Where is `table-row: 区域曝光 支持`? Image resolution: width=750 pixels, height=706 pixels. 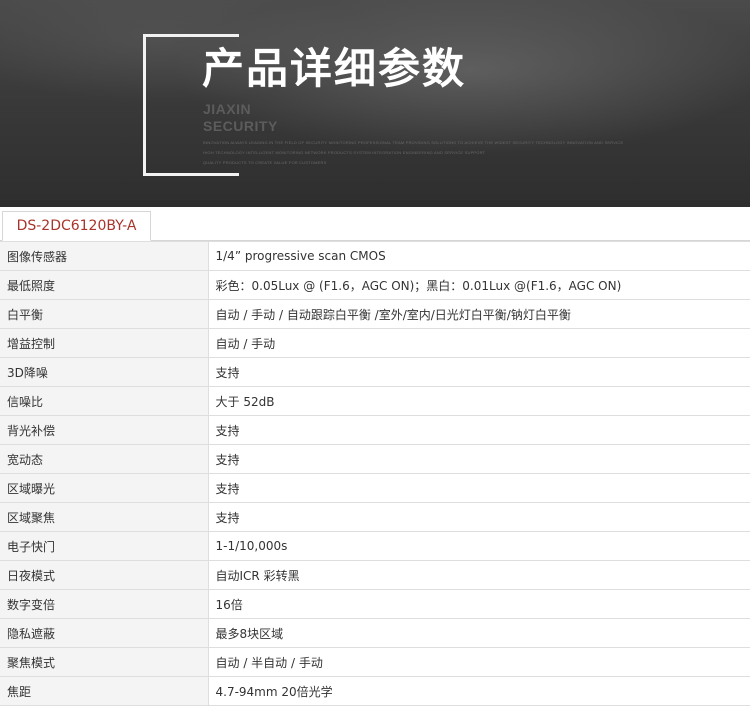
table-row: 区域曝光 支持 is located at coordinates (375, 488).